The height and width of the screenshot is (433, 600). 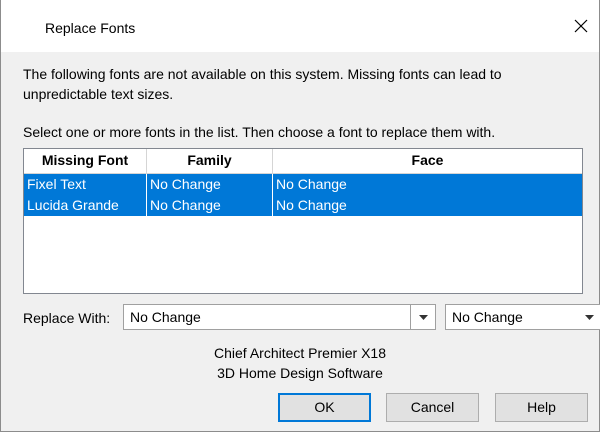 I want to click on dialog-title: Replace Fonts, so click(x=90, y=28).